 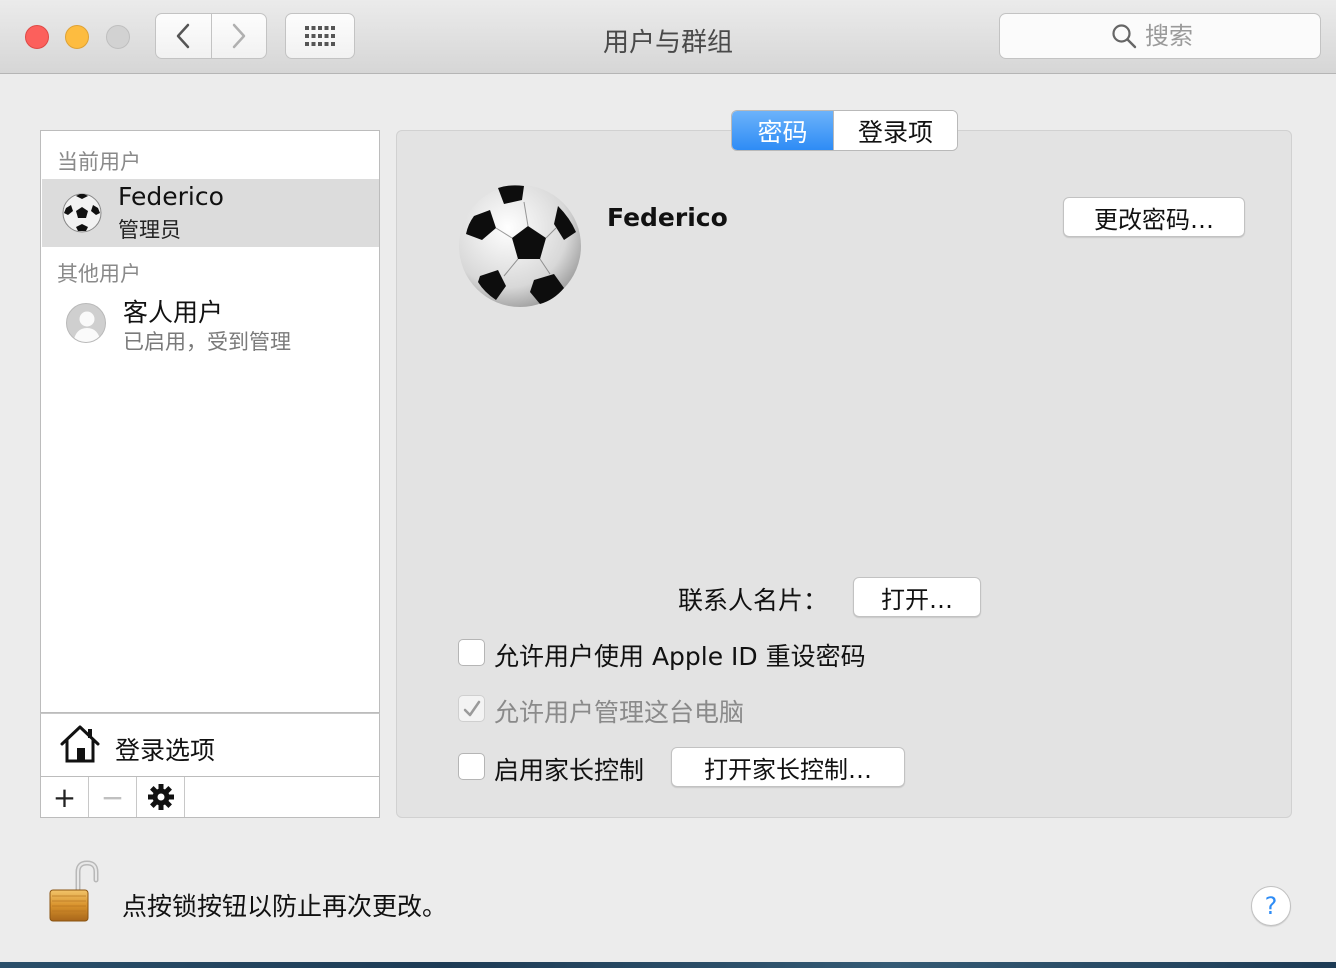 I want to click on action-menu-button, so click(x=161, y=797).